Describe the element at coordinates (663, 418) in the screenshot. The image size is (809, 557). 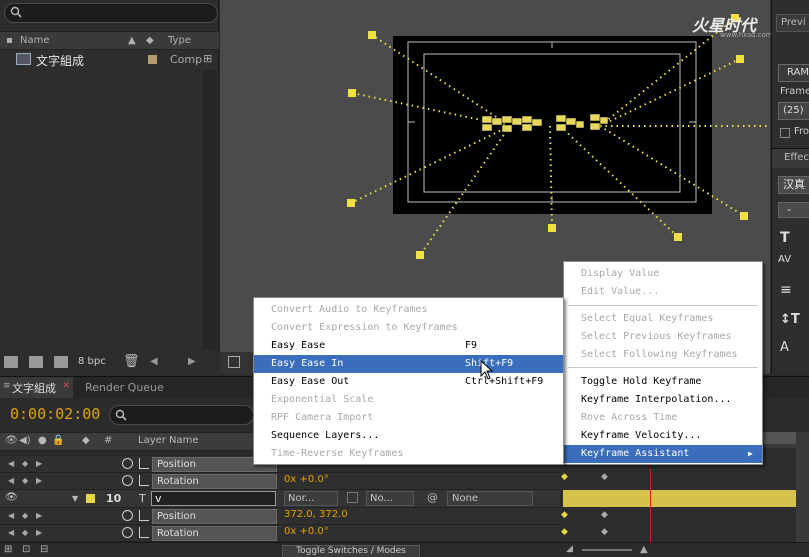
I see `menu-item-rove-across-time: Rove Across Time` at that location.